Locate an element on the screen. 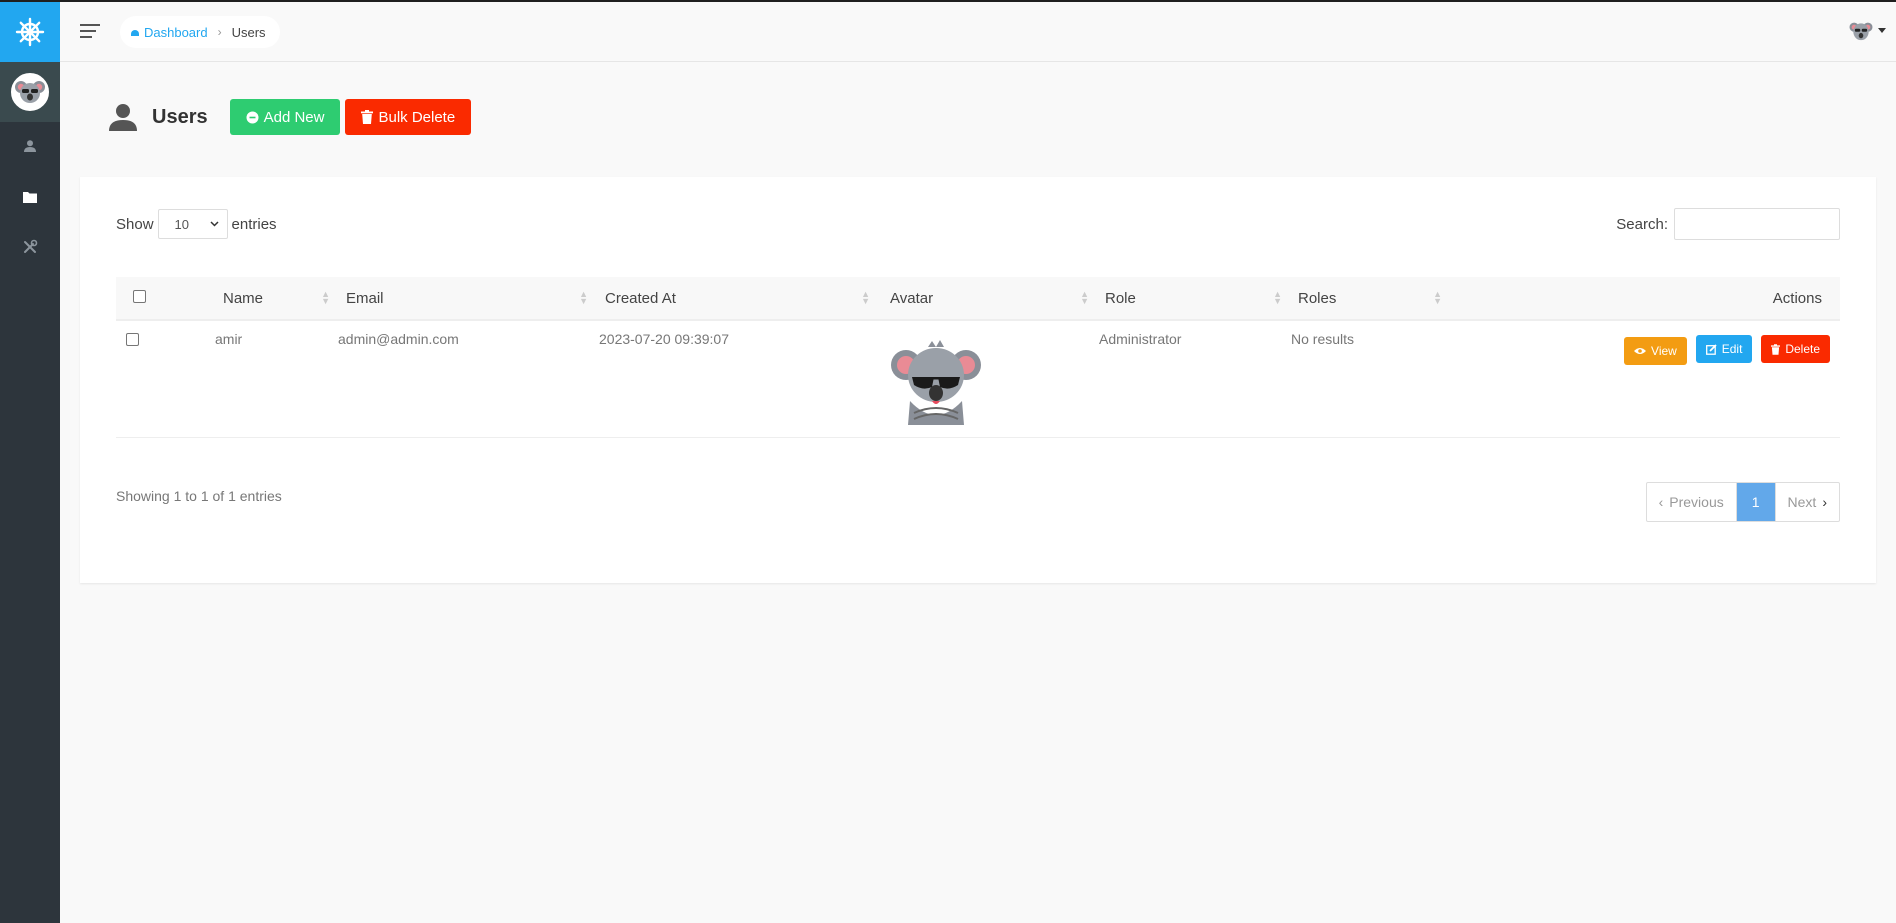 Image resolution: width=1896 pixels, height=923 pixels. bulk-delete-label: Bulk Delete is located at coordinates (417, 117).